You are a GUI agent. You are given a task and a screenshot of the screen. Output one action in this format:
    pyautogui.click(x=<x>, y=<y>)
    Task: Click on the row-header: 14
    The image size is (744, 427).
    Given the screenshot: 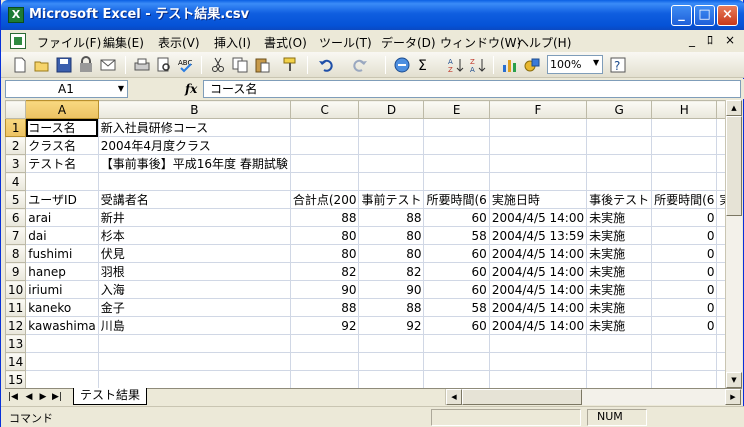 What is the action you would take?
    pyautogui.click(x=16, y=361)
    